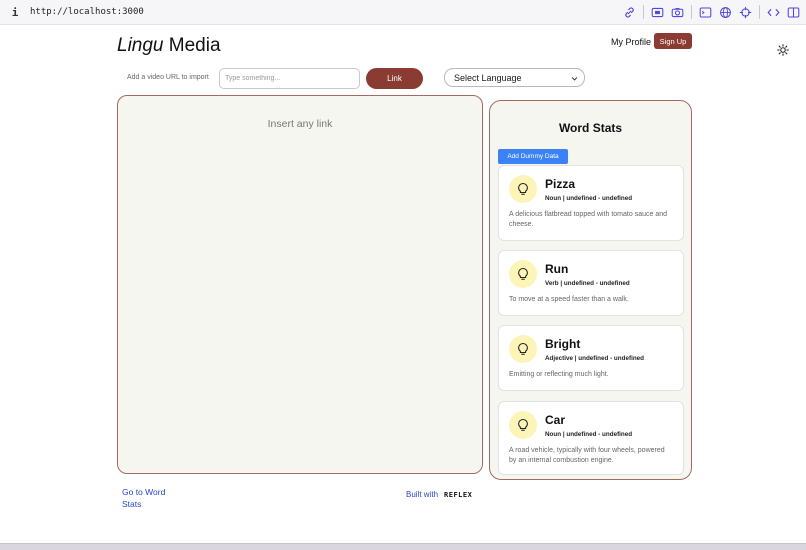 The height and width of the screenshot is (550, 806). Describe the element at coordinates (773, 12) in the screenshot. I see `code-icon` at that location.